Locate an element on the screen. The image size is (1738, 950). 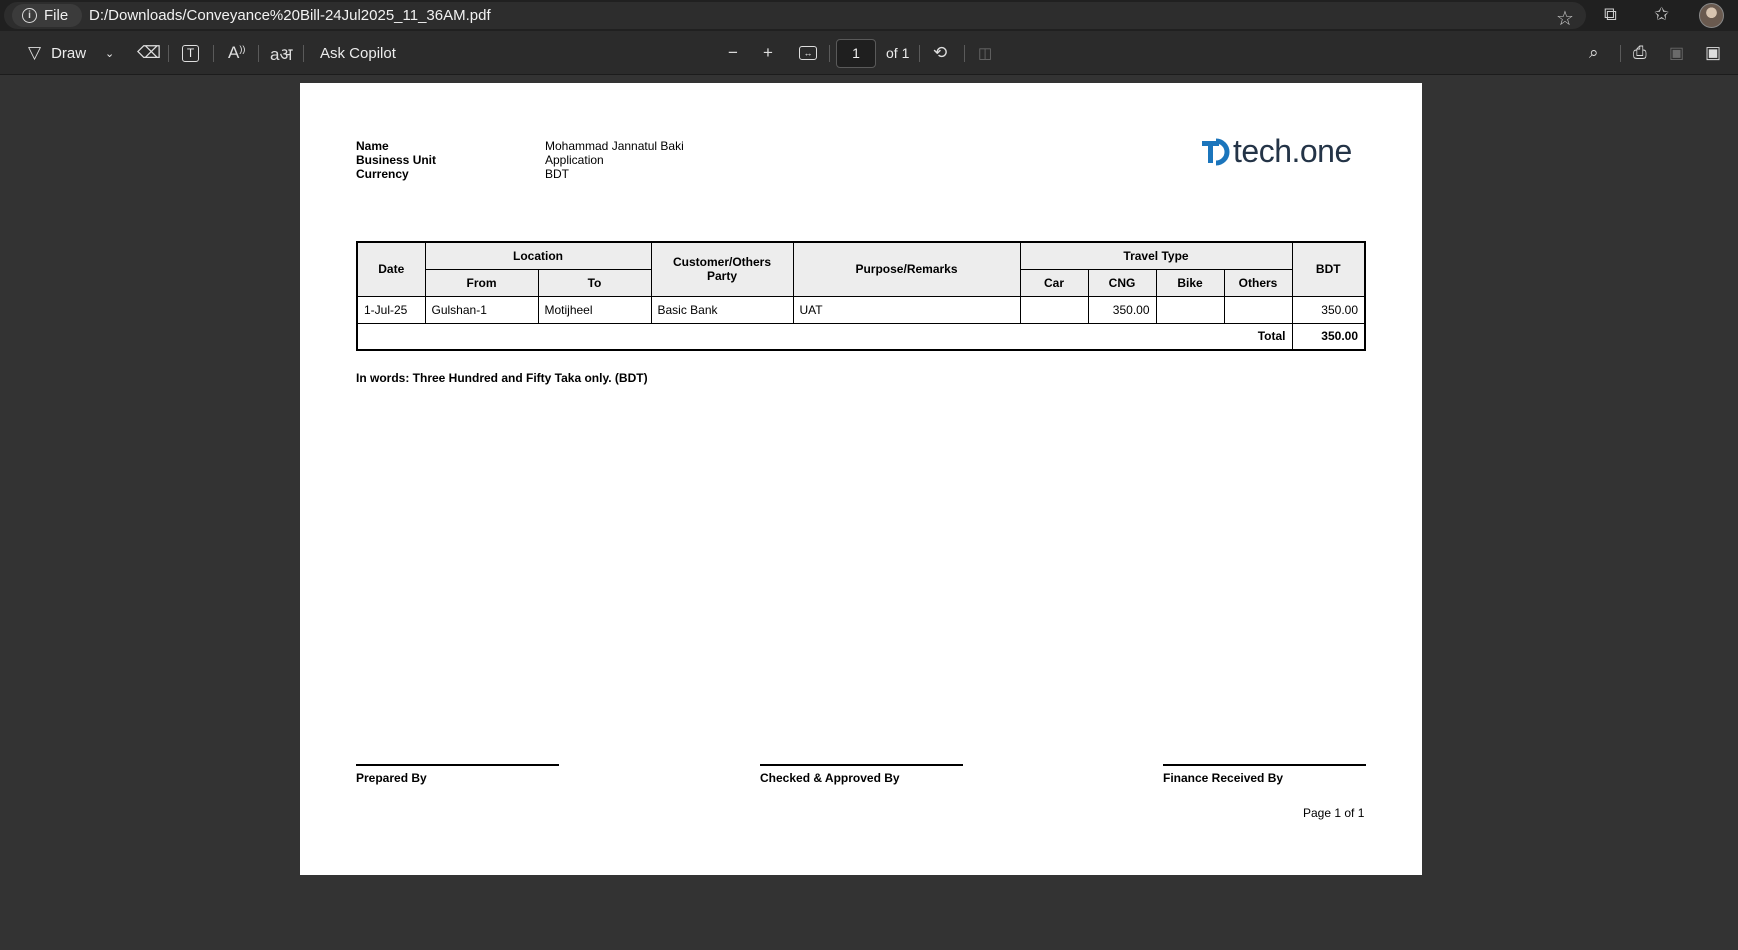
eraser-icon: ⌫ is located at coordinates (149, 53).